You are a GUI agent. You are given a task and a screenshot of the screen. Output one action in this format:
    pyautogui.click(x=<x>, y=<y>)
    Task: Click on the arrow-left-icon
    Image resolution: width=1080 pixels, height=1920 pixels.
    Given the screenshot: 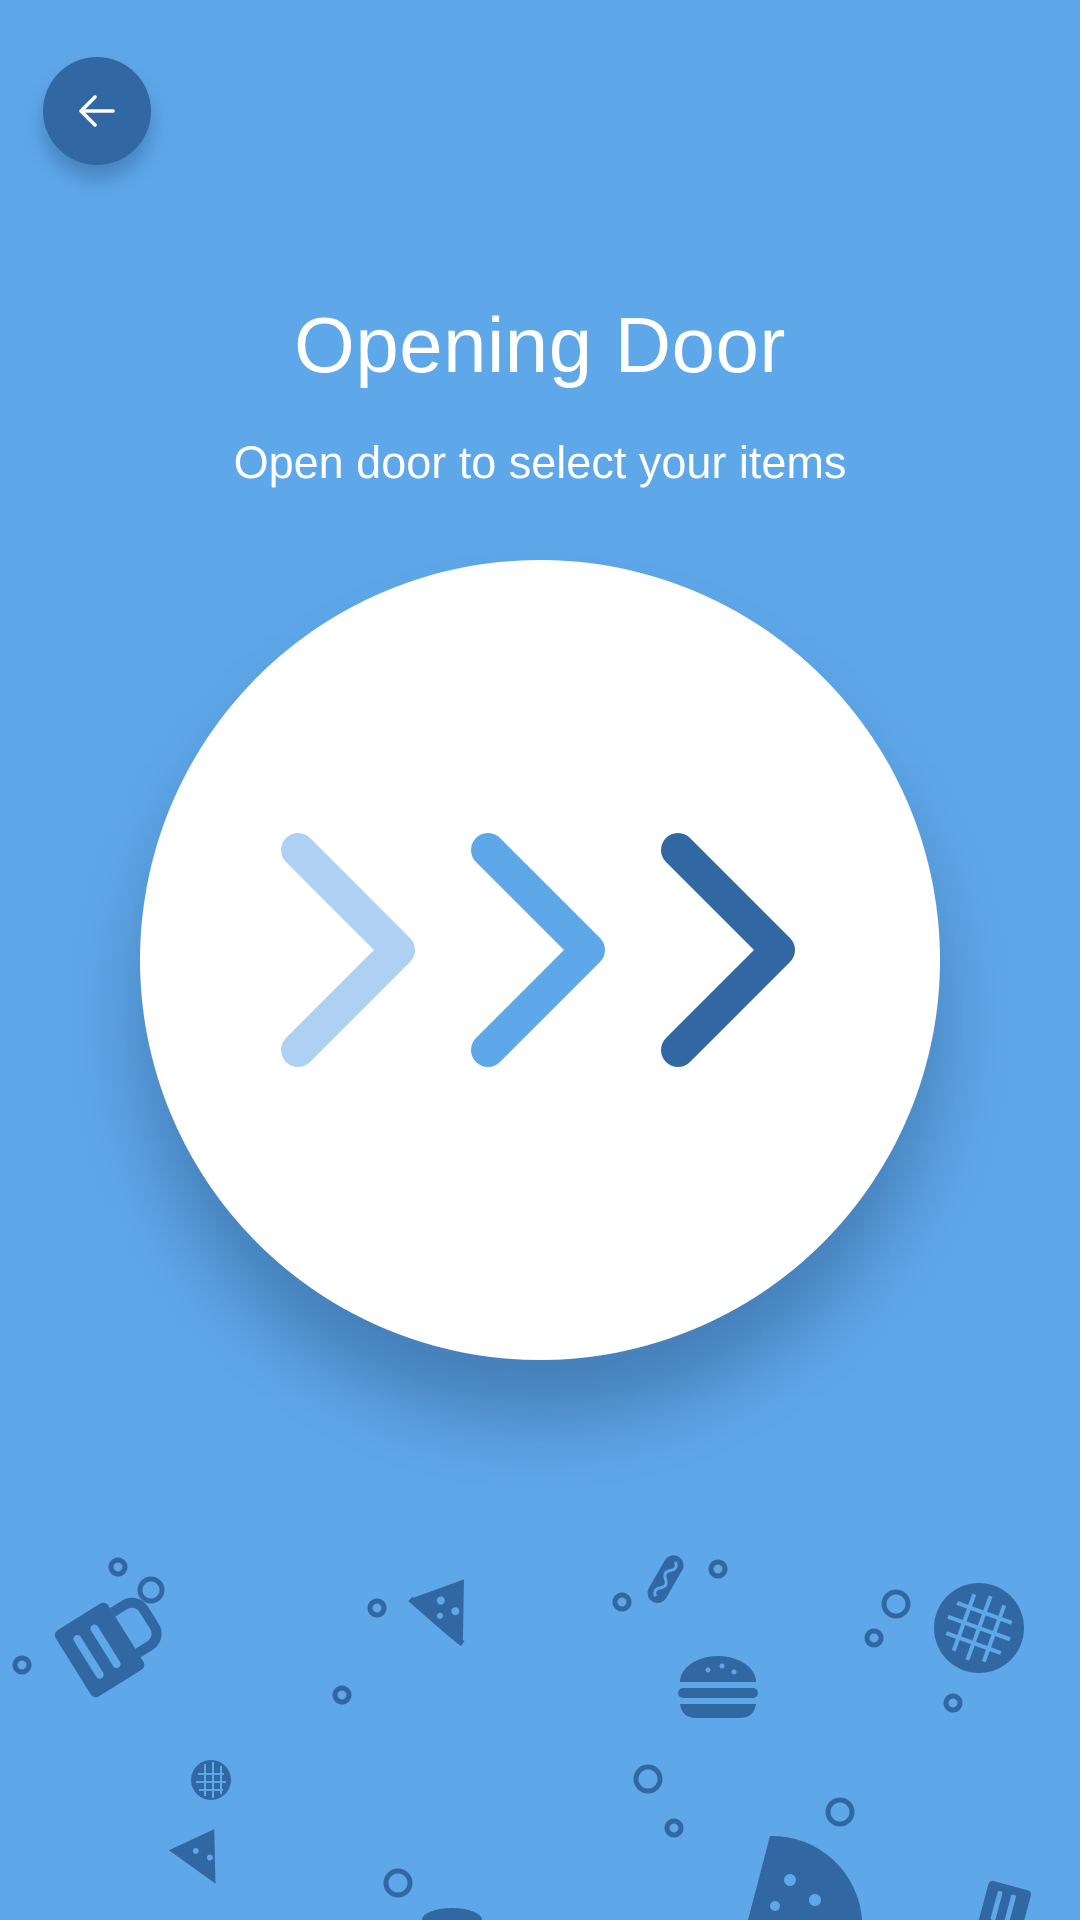 What is the action you would take?
    pyautogui.click(x=97, y=111)
    